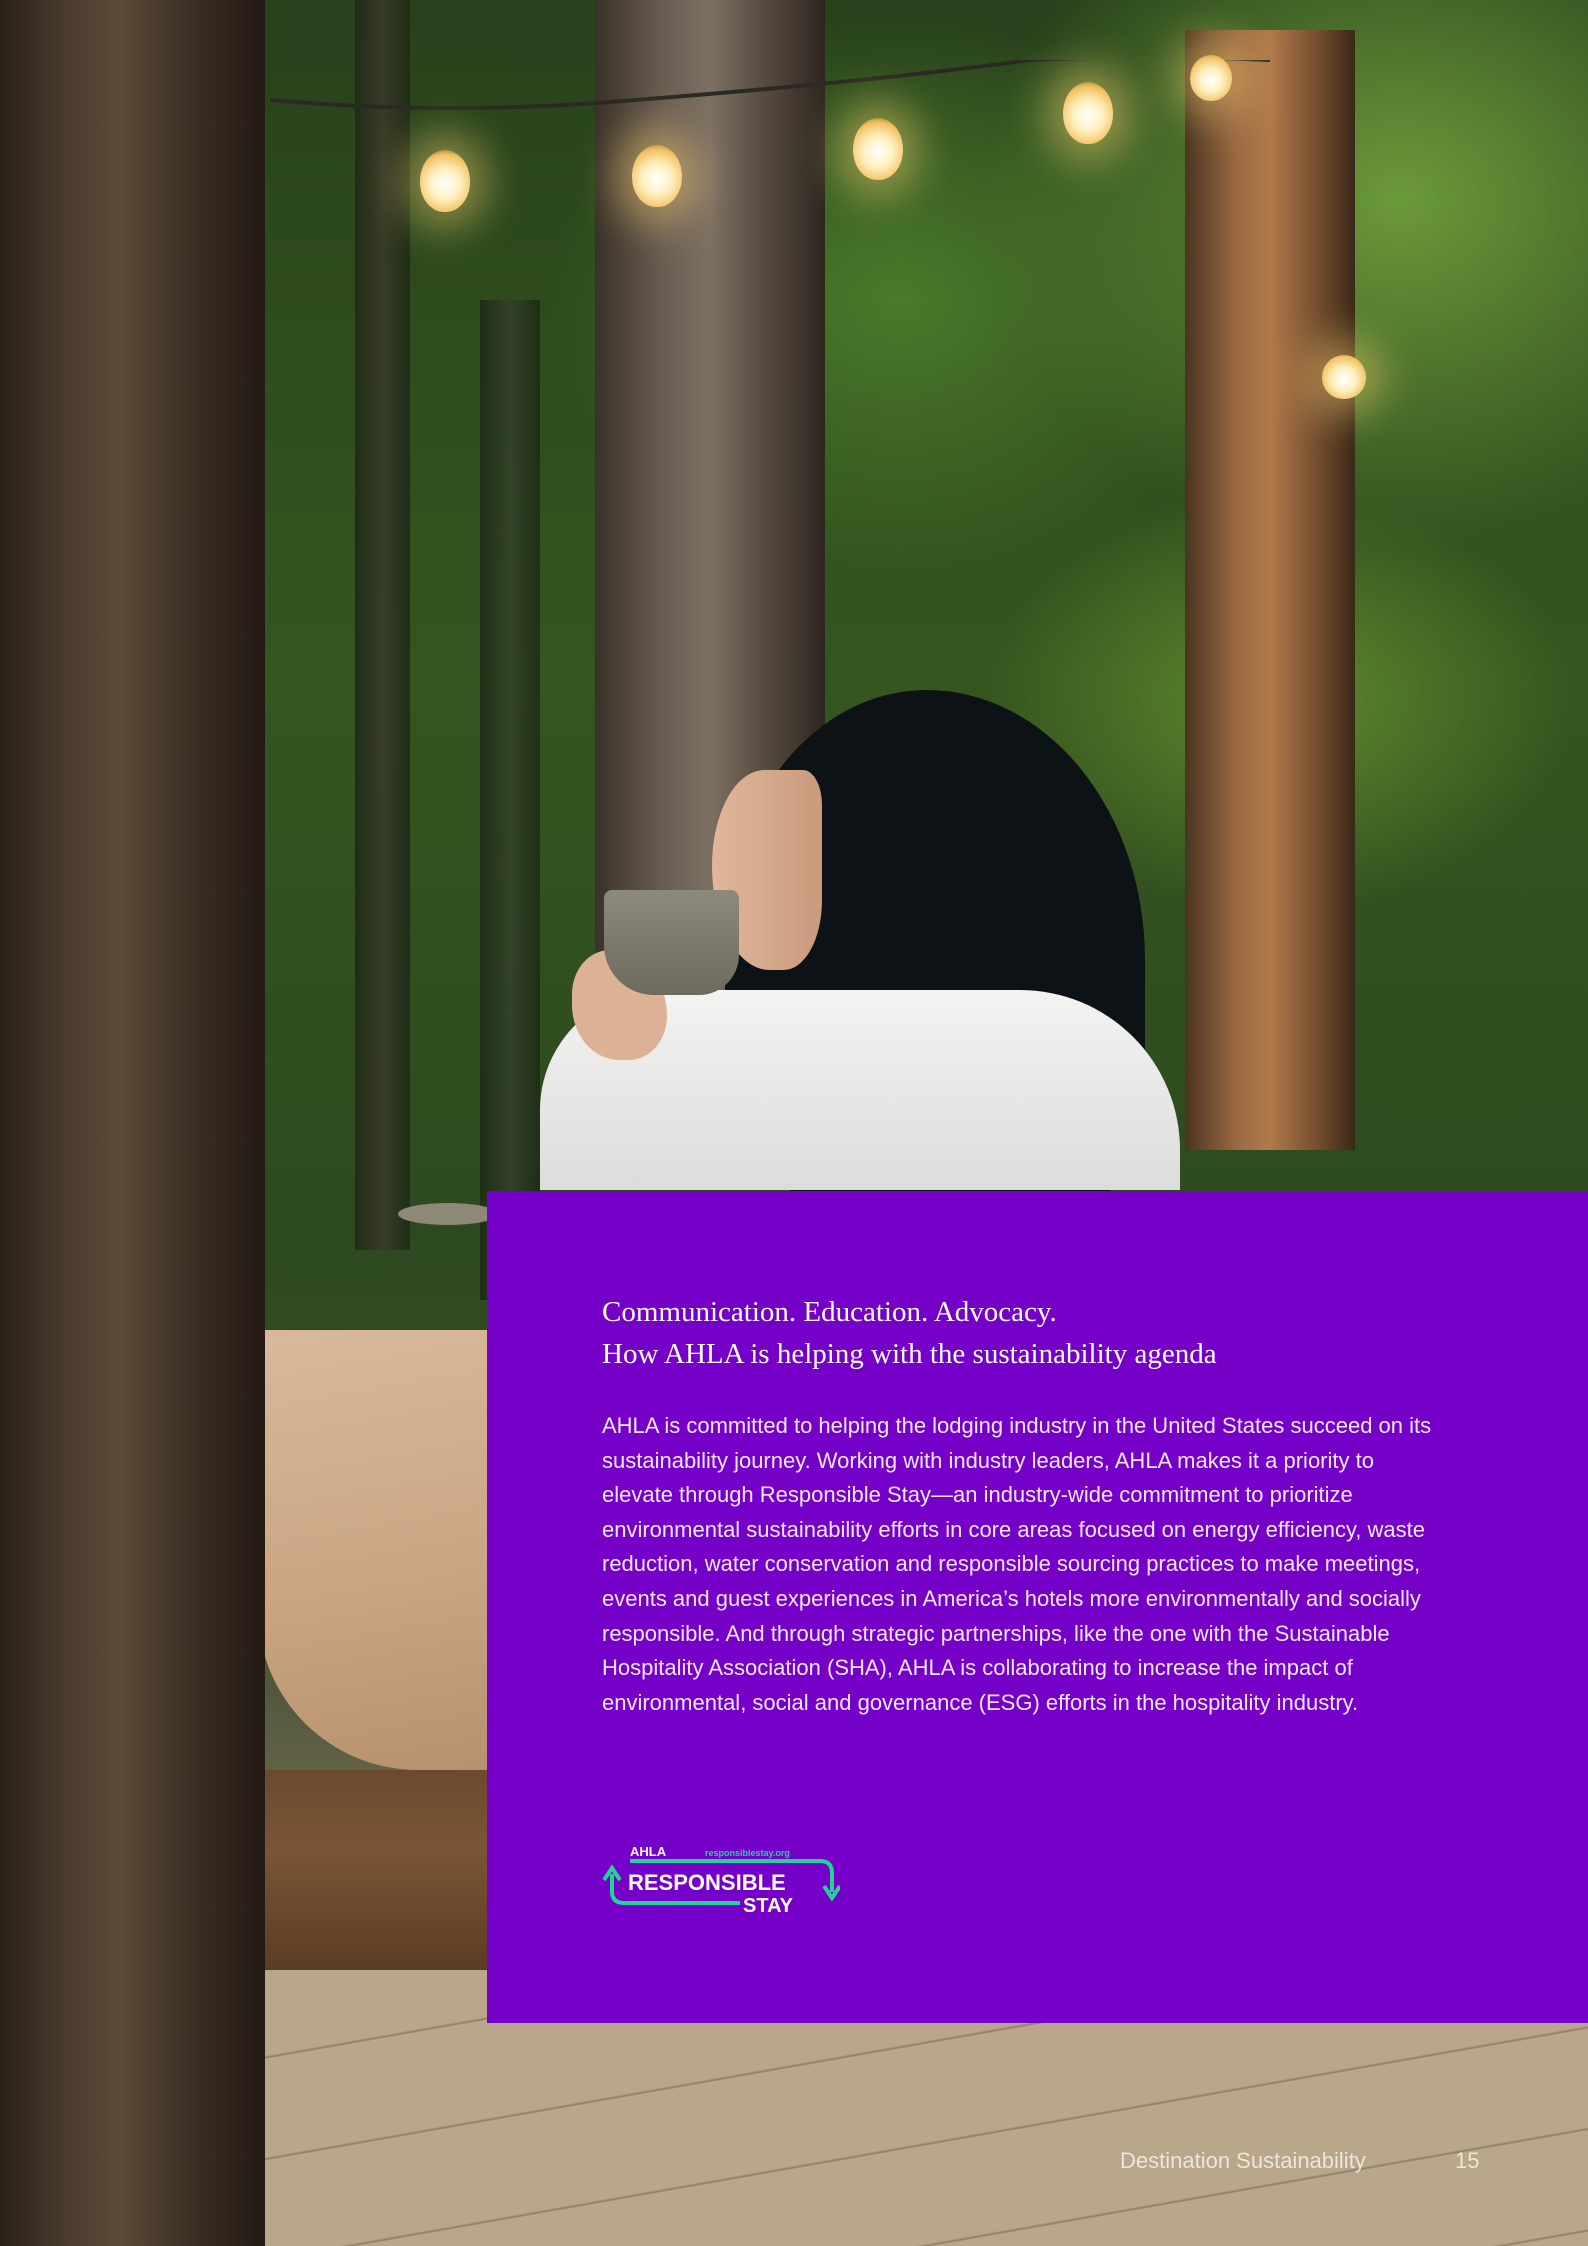 The image size is (1588, 2246). I want to click on logo-url: responsiblestay.org, so click(747, 1853).